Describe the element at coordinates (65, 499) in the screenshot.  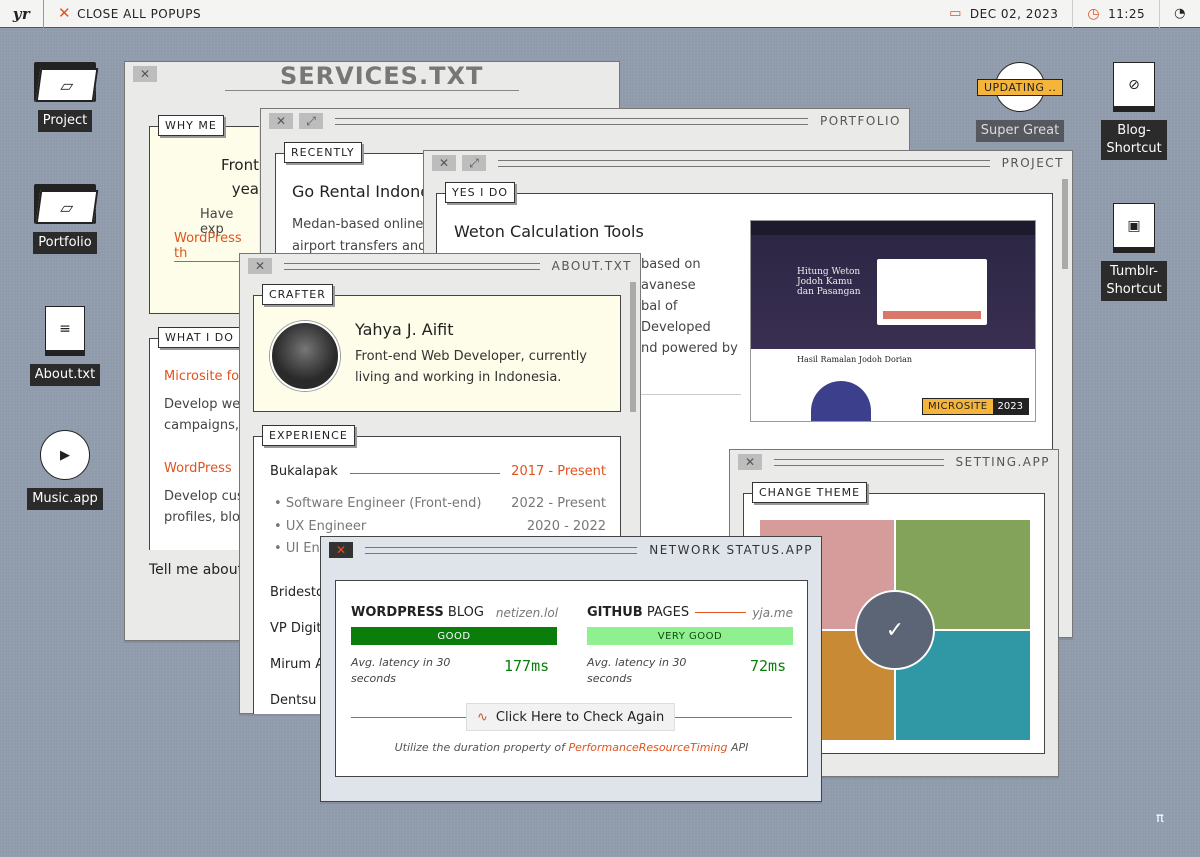
I see `desktop-label: Music.app` at that location.